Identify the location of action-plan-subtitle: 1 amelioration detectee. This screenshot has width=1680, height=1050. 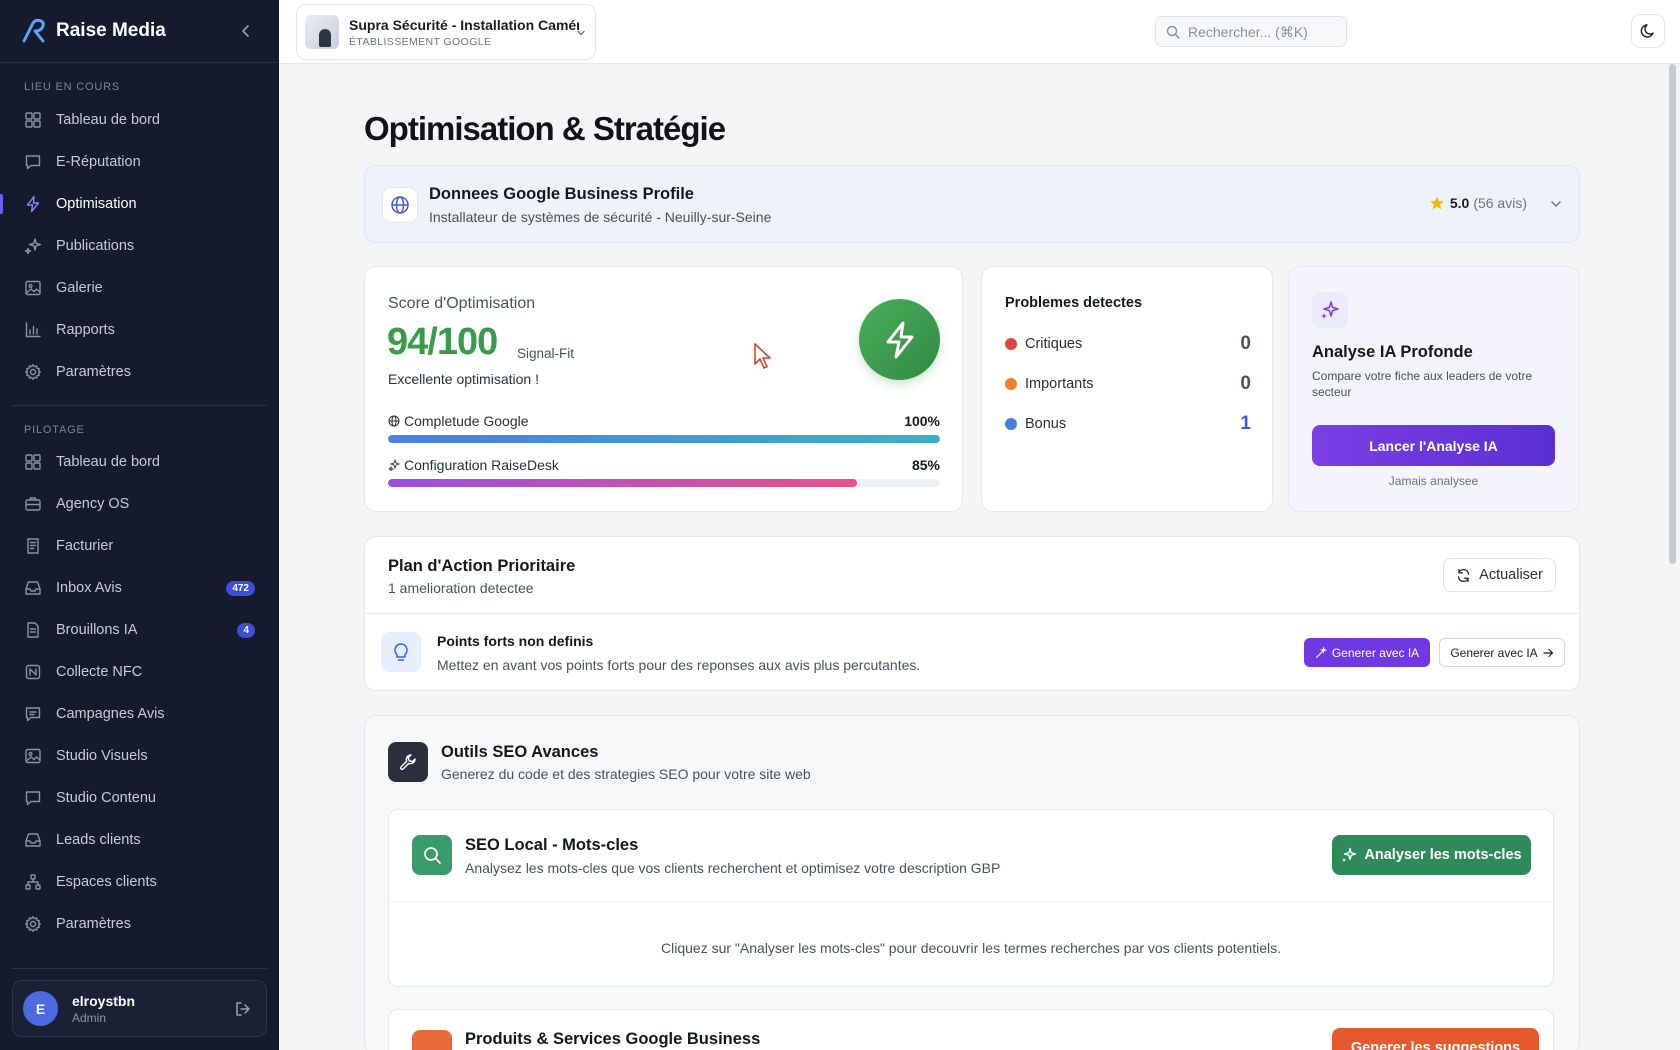
(461, 588).